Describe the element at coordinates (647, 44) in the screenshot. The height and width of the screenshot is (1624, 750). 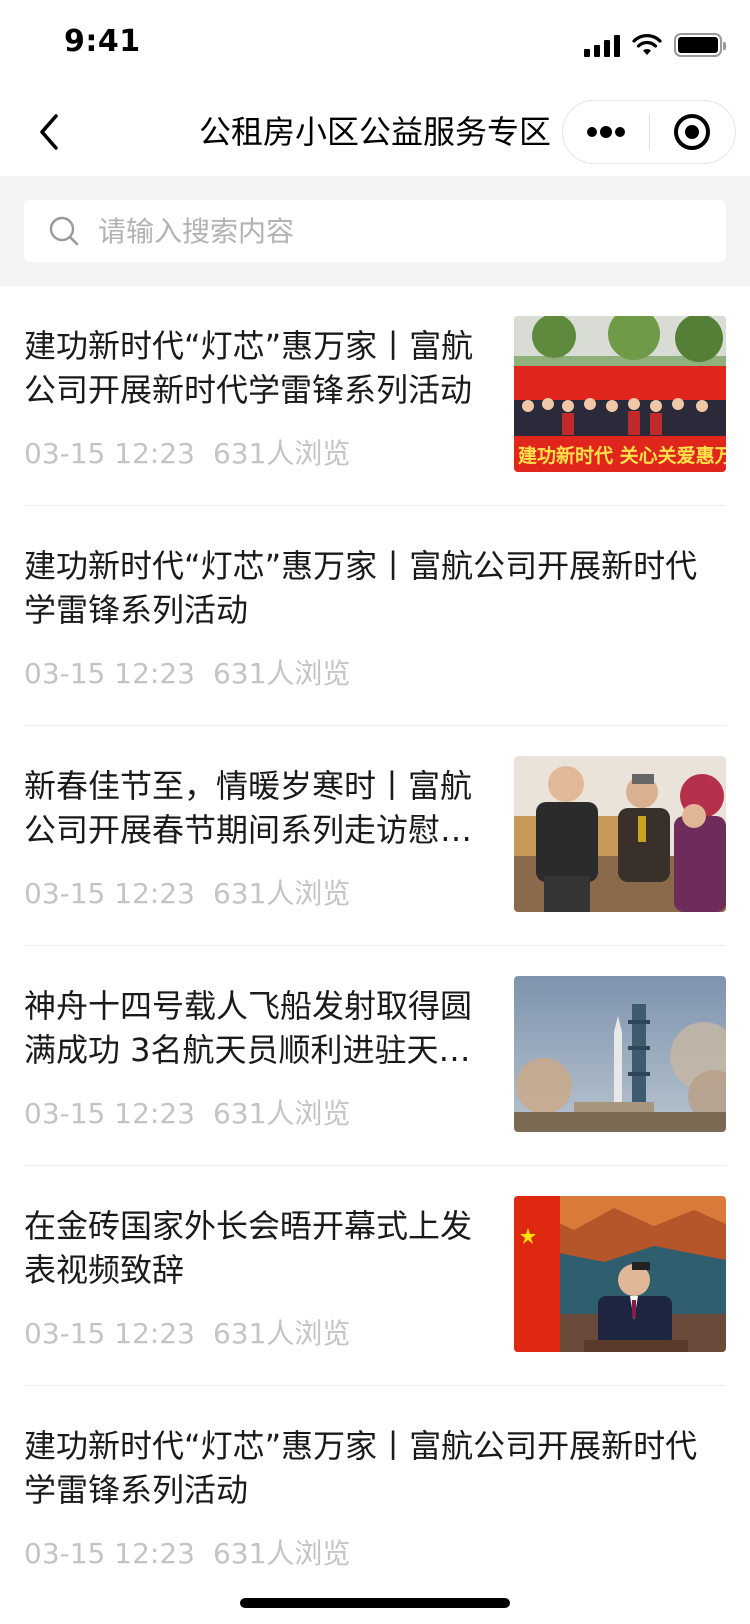
I see `wifi-icon` at that location.